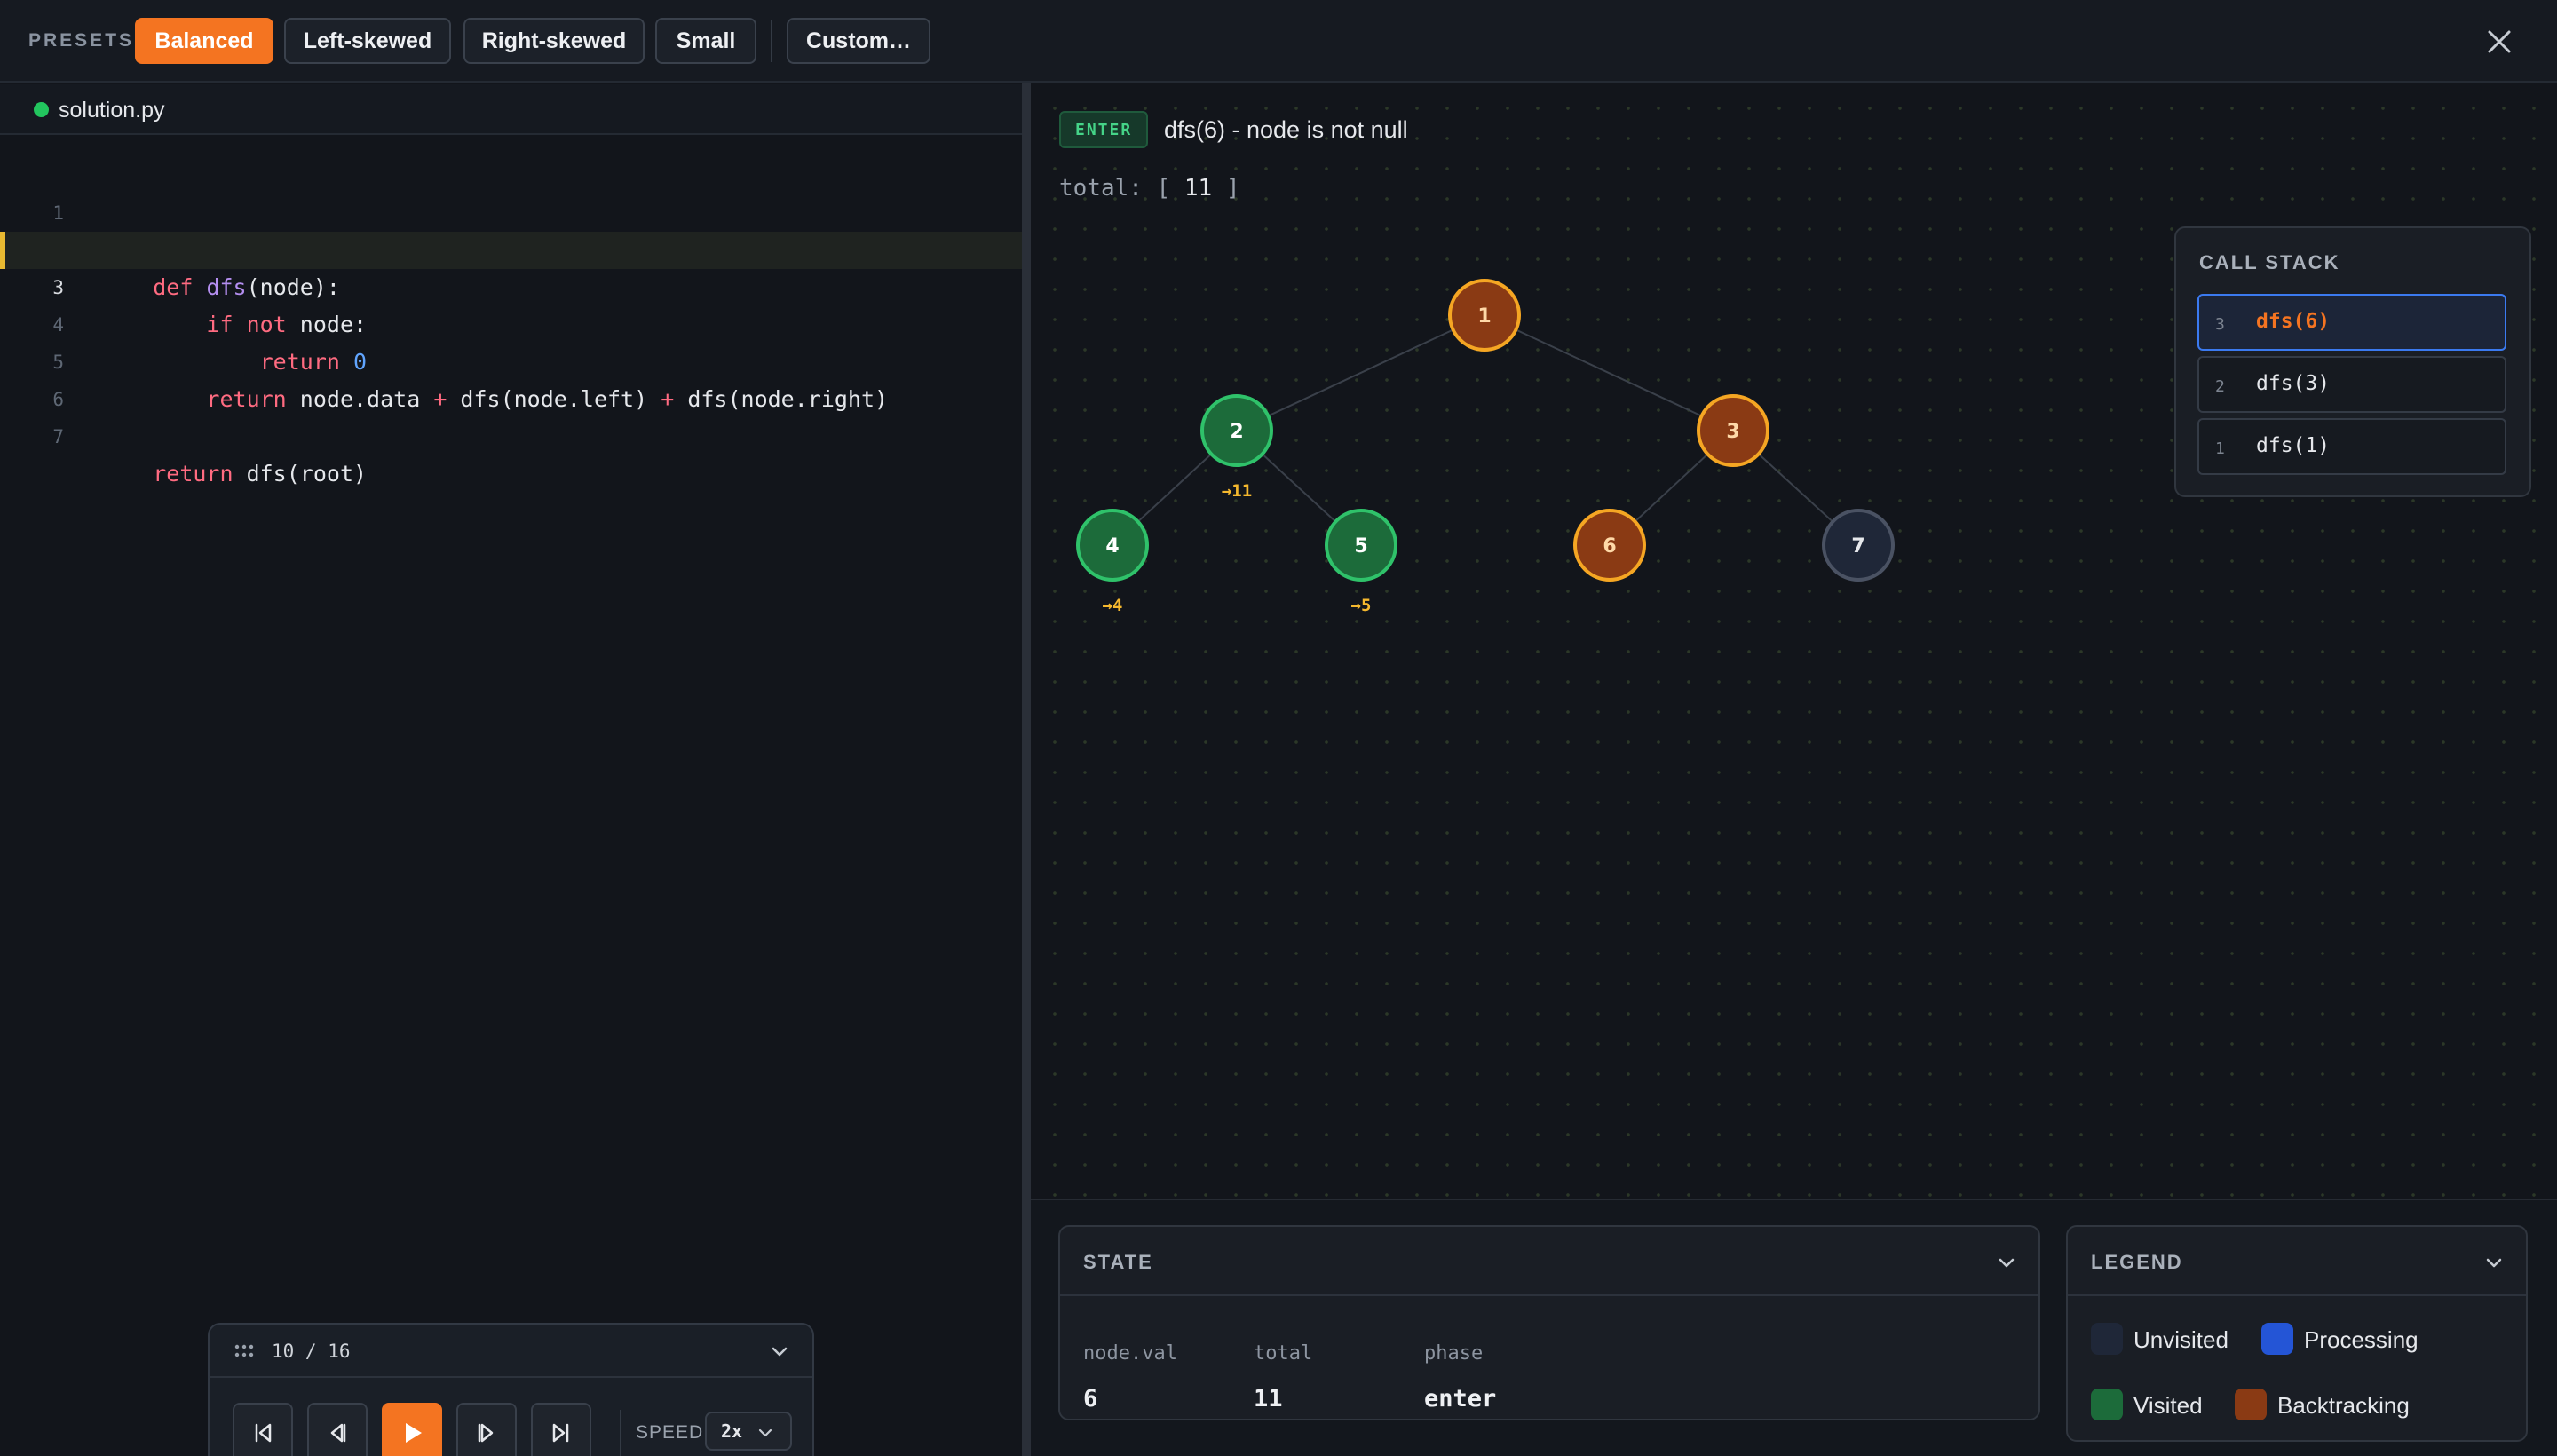  What do you see at coordinates (2277, 1339) in the screenshot?
I see `legend-swatch-processing` at bounding box center [2277, 1339].